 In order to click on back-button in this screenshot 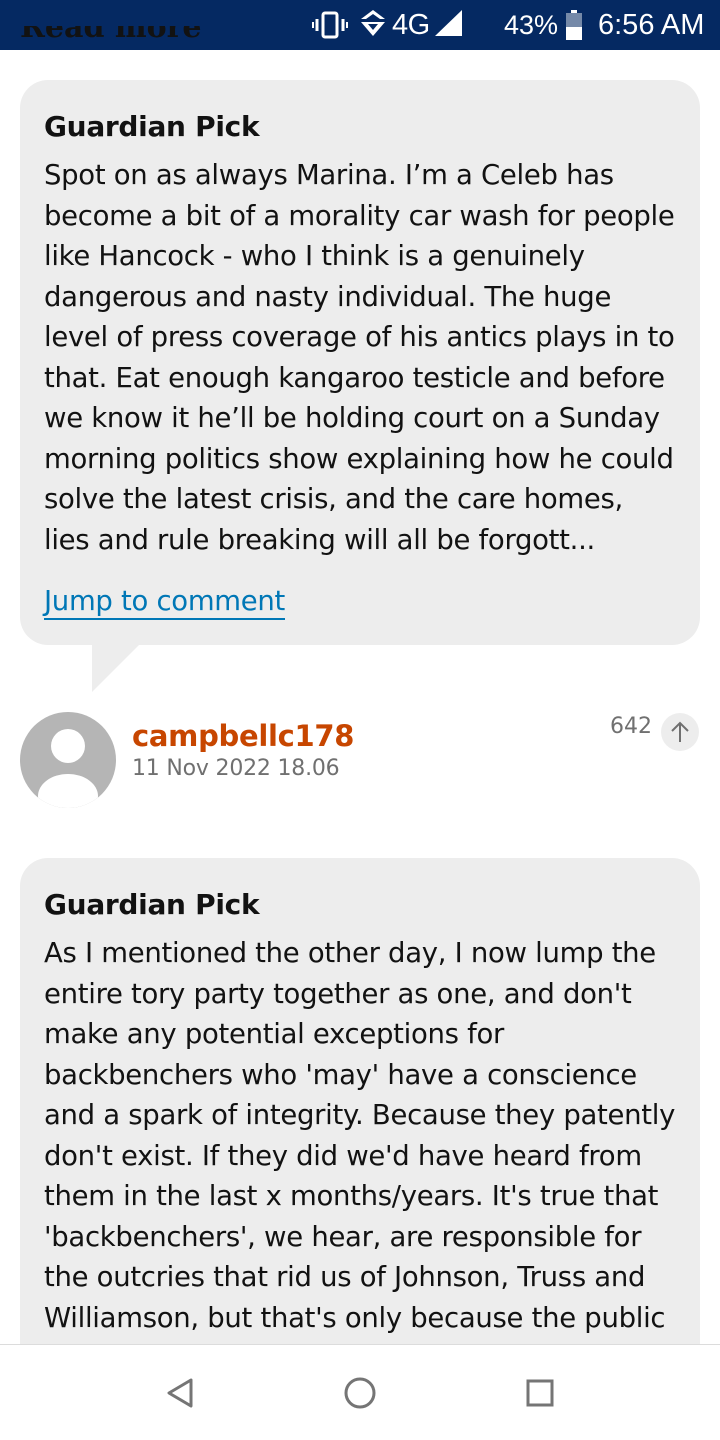, I will do `click(180, 1393)`.